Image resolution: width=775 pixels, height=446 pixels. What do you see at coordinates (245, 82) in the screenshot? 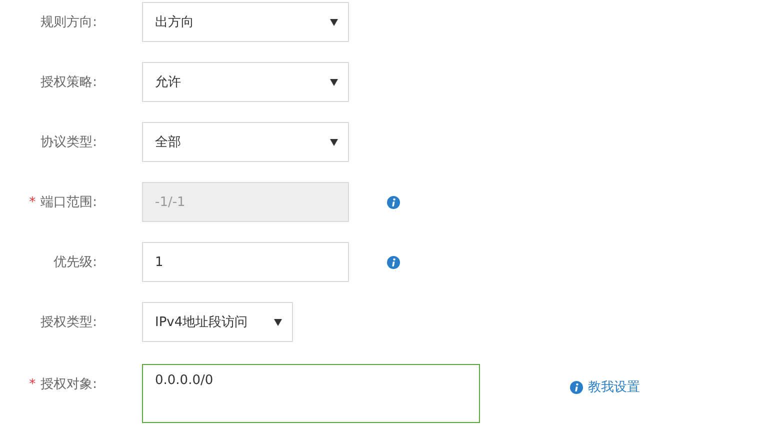
I see `select-field: 允许` at bounding box center [245, 82].